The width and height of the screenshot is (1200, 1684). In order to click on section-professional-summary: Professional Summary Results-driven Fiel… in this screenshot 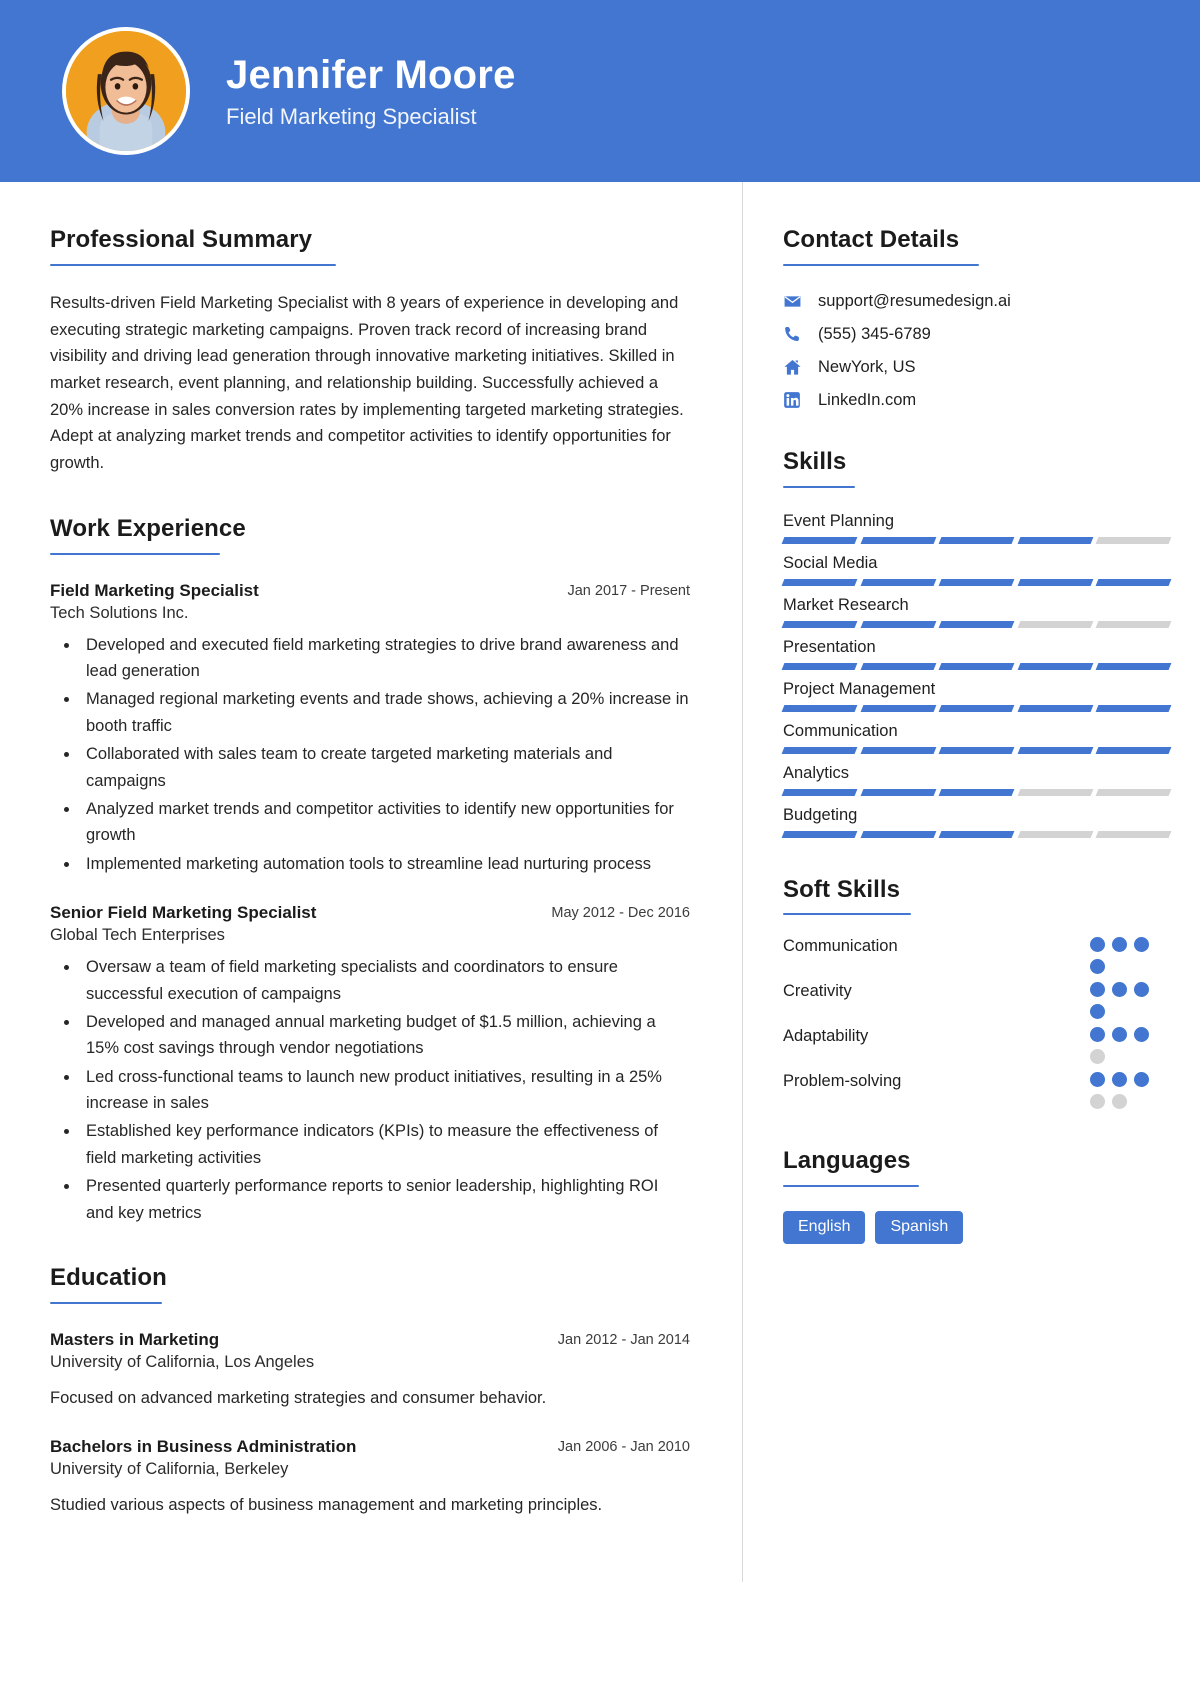, I will do `click(370, 351)`.